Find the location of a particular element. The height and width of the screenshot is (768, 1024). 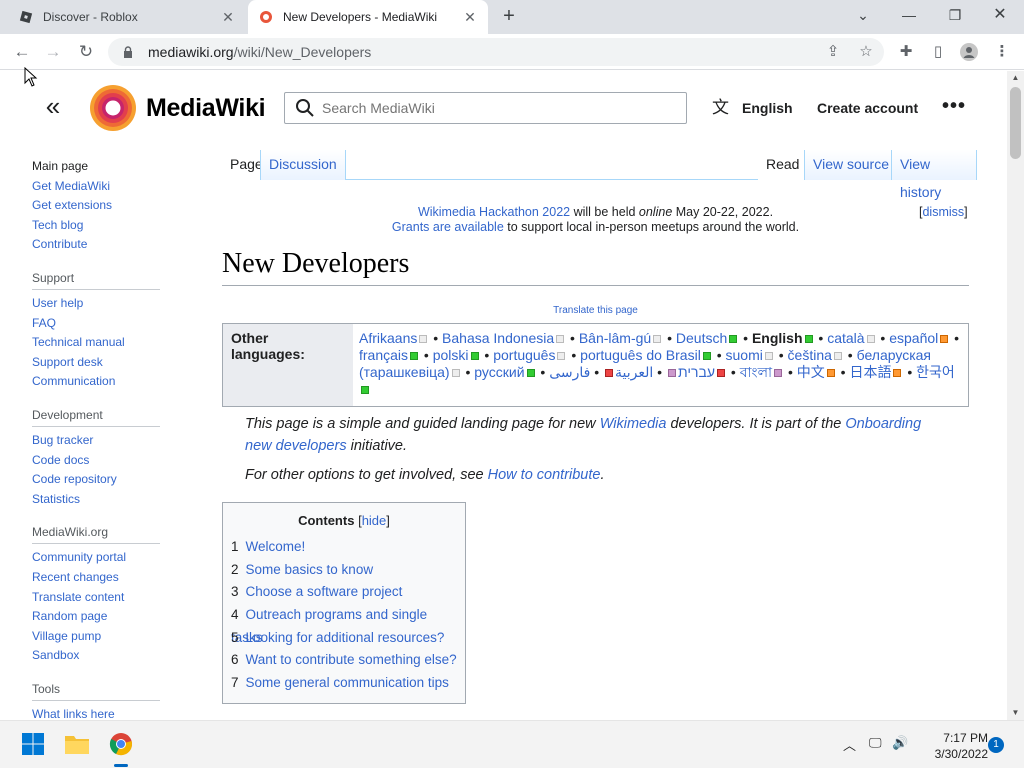

profile-avatar-icon is located at coordinates (969, 52).